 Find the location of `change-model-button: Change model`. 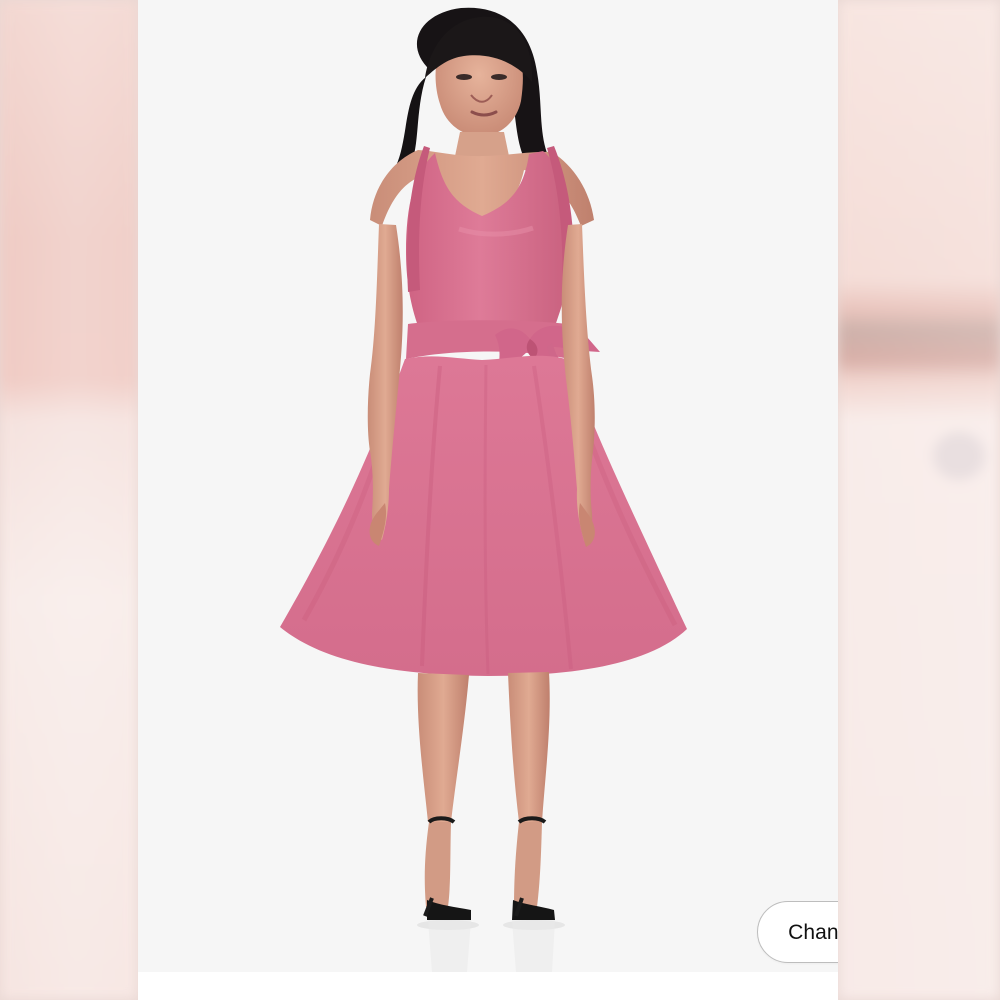

change-model-button: Change model is located at coordinates (797, 932).